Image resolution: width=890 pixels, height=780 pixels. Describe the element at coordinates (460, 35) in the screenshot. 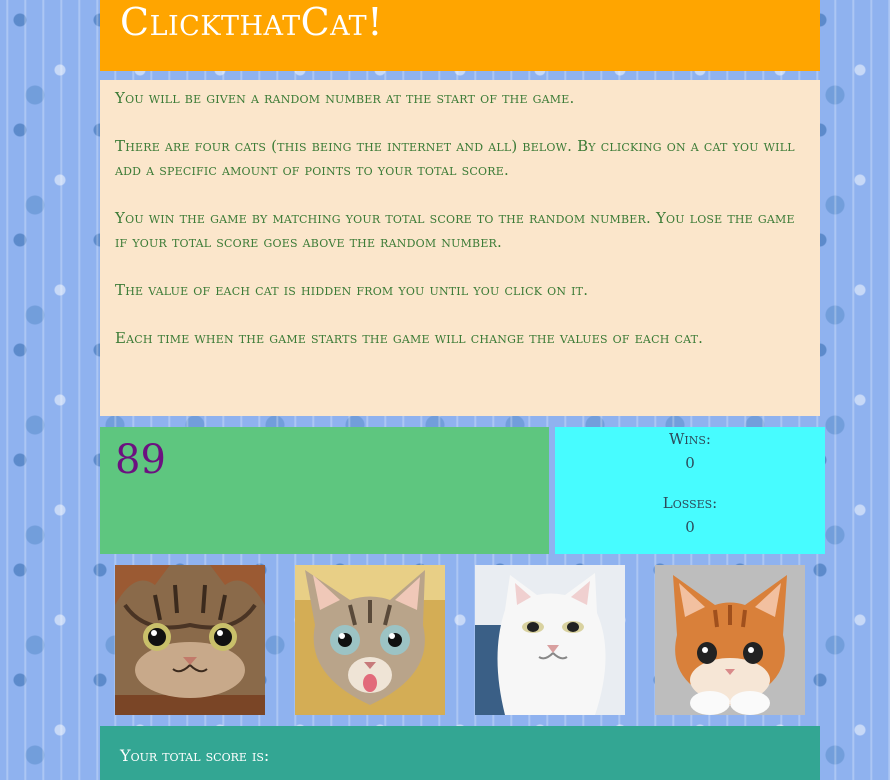

I see `header-bar: ClickthatCat!` at that location.